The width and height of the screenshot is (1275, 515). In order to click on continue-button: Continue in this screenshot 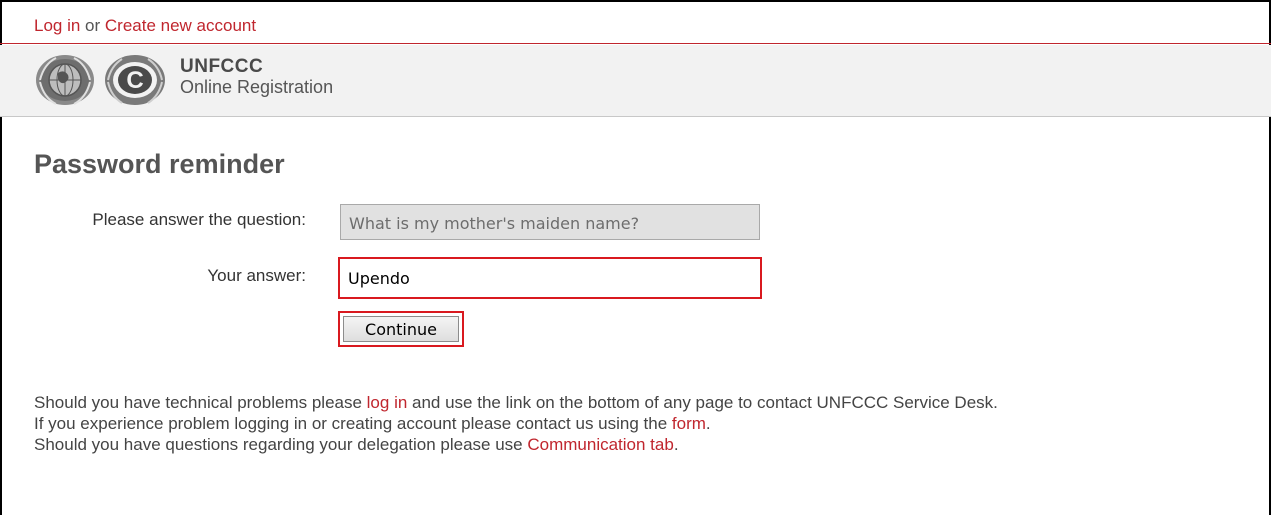, I will do `click(401, 329)`.